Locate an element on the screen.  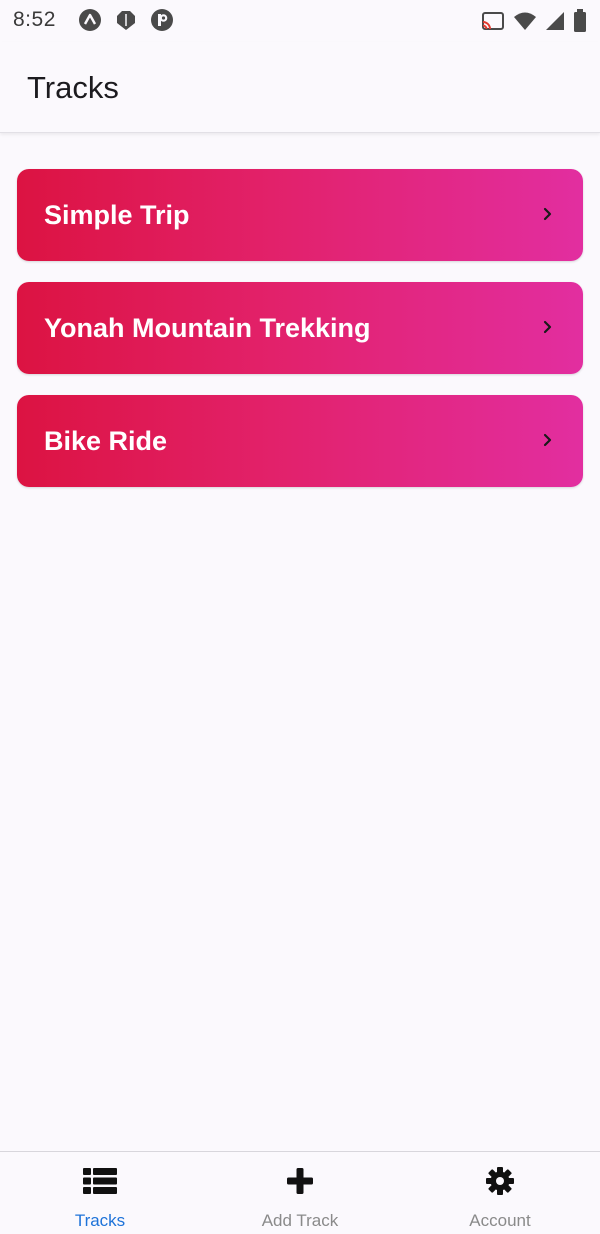
track-card-yonah-mountain-trekking: Yonah Mountain Trekking is located at coordinates (300, 328).